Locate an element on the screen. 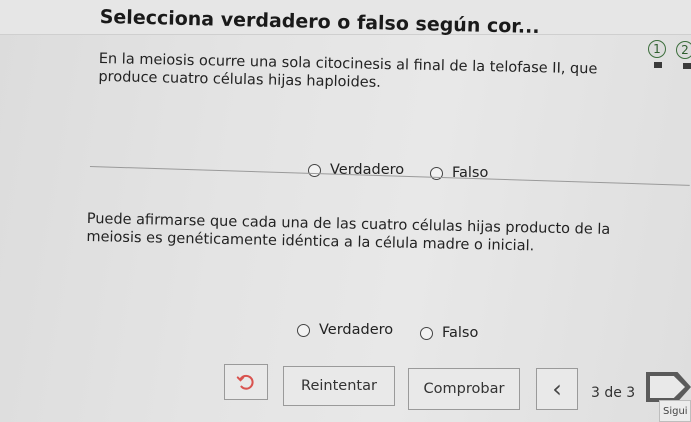 This screenshot has height=422, width=691. undo-icon is located at coordinates (245, 382).